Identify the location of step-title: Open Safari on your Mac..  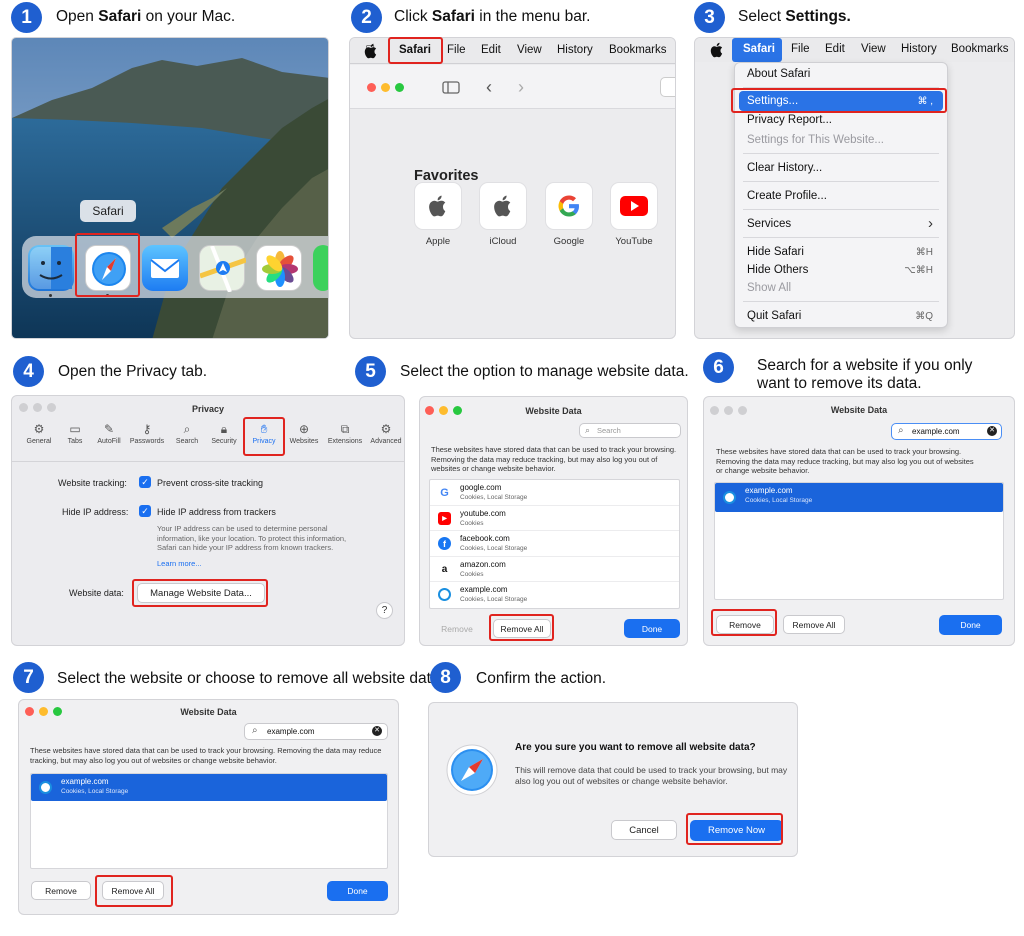
(146, 16).